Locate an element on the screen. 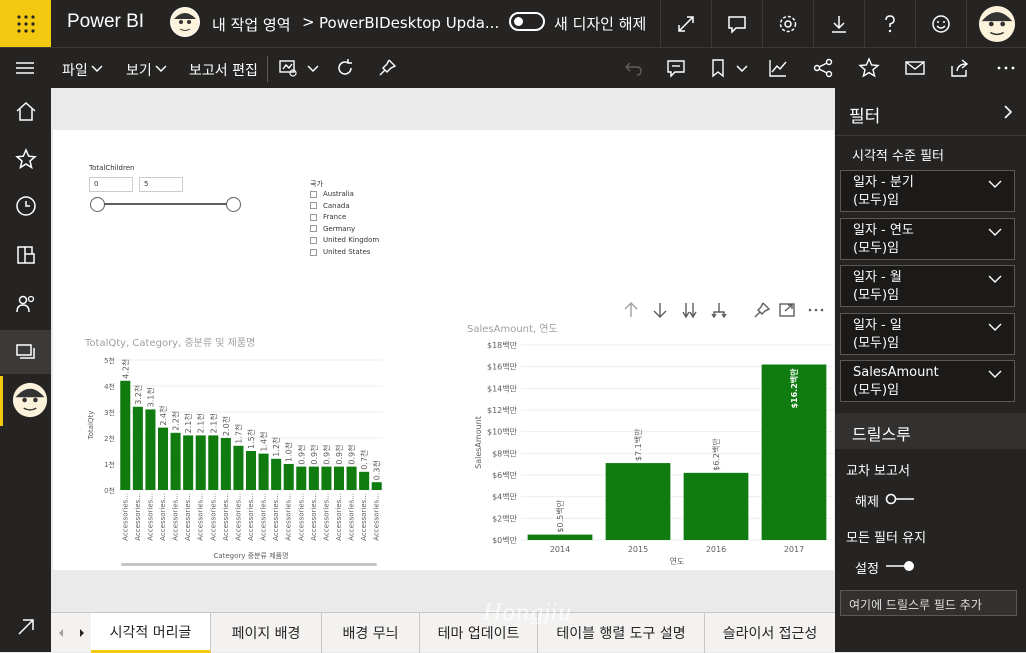  refresh-icon is located at coordinates (345, 68).